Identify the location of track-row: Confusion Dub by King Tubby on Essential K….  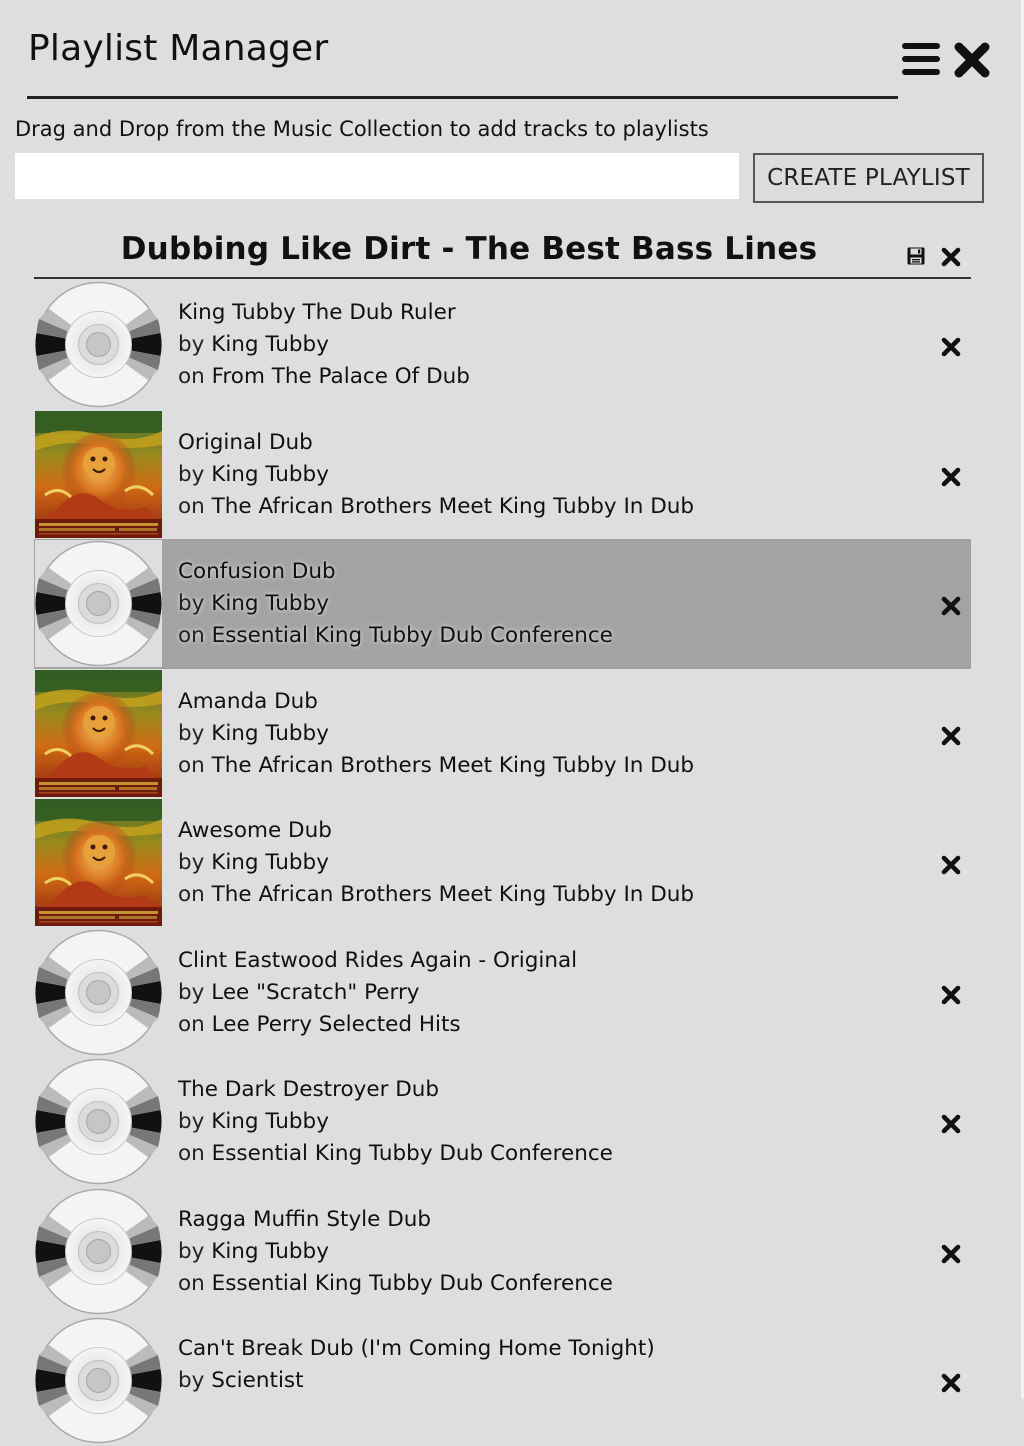
(502, 604).